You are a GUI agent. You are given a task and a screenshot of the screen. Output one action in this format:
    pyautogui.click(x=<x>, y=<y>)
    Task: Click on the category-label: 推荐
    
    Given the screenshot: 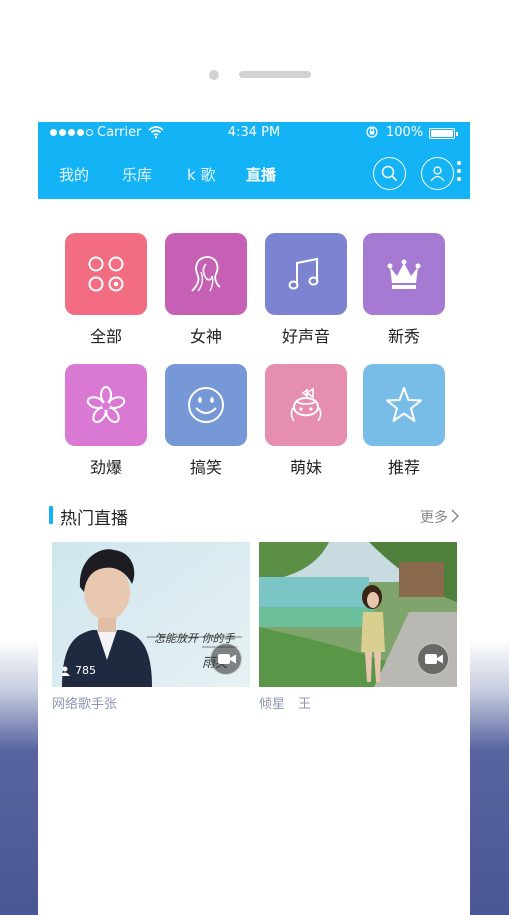 What is the action you would take?
    pyautogui.click(x=403, y=467)
    